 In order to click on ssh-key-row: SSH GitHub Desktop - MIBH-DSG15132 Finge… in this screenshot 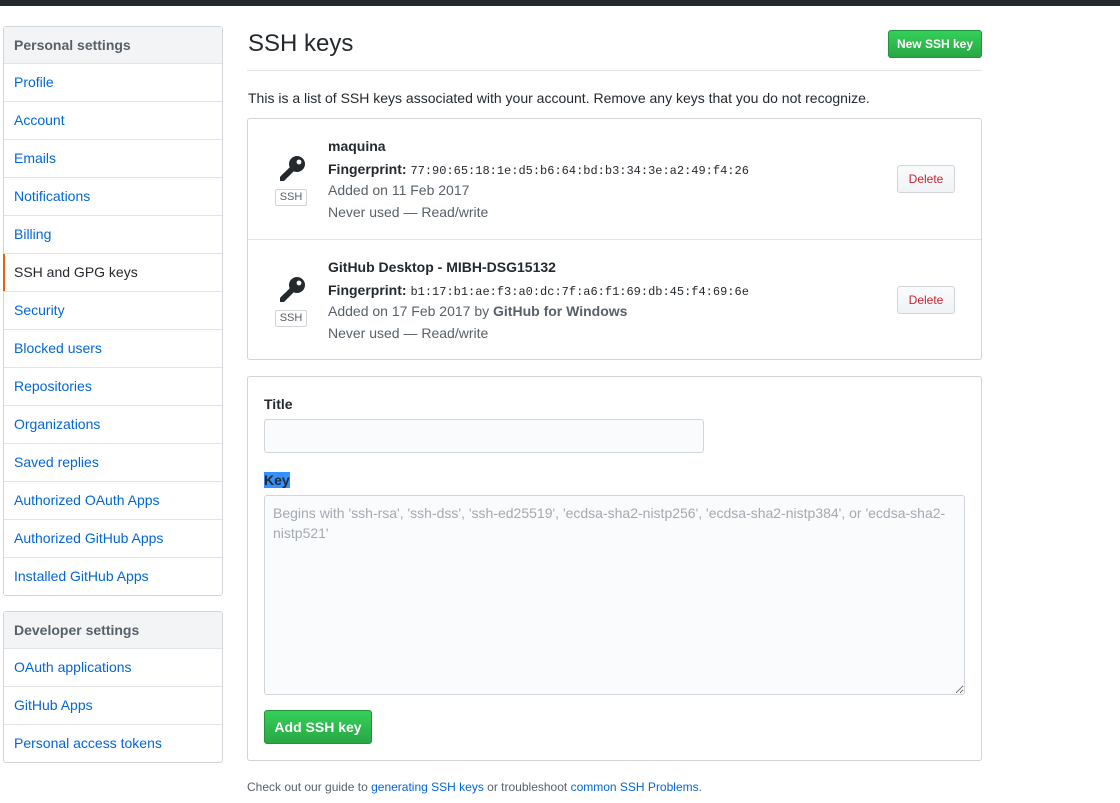, I will do `click(614, 300)`.